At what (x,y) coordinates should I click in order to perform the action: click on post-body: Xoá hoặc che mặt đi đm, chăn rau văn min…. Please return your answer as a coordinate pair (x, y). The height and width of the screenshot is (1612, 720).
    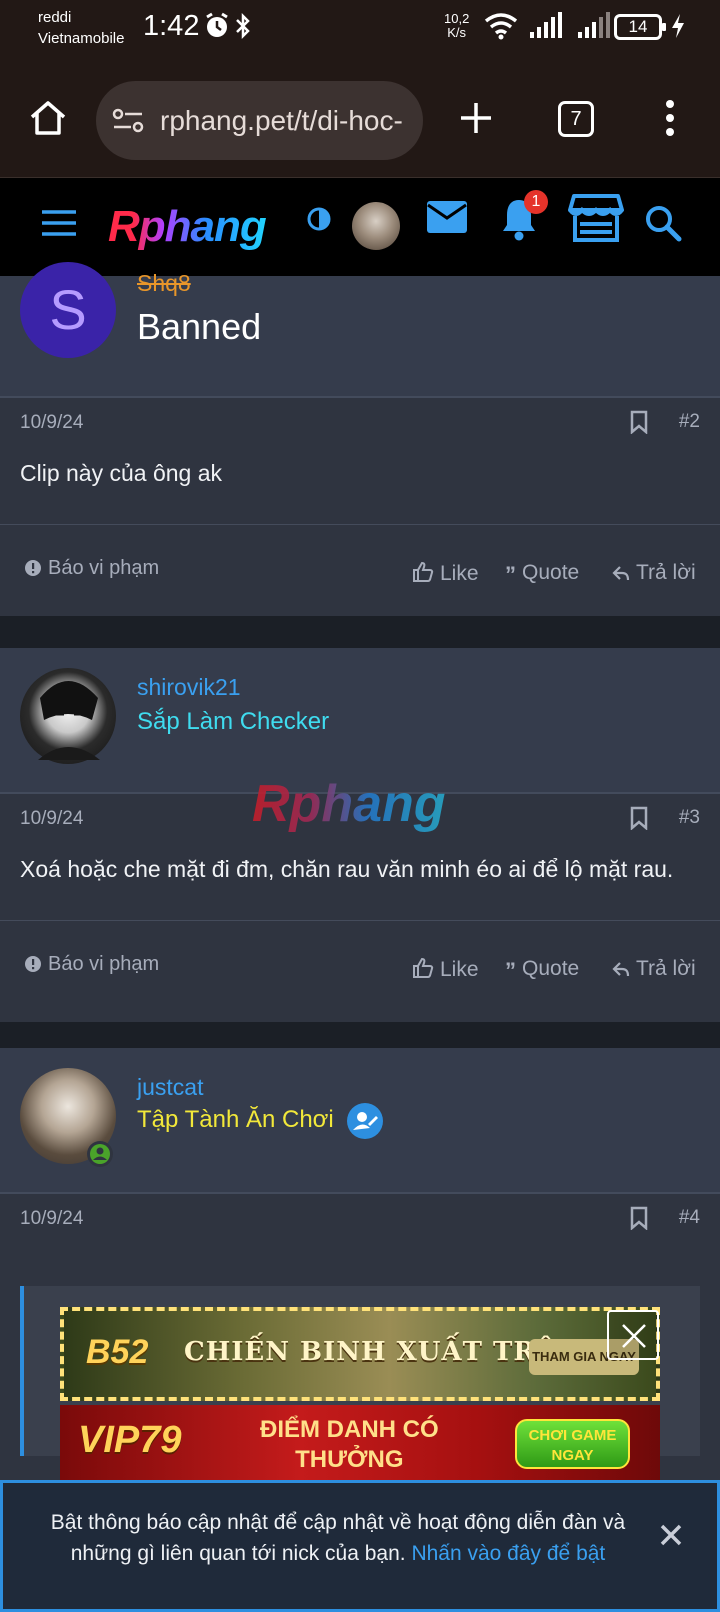
    Looking at the image, I should click on (347, 869).